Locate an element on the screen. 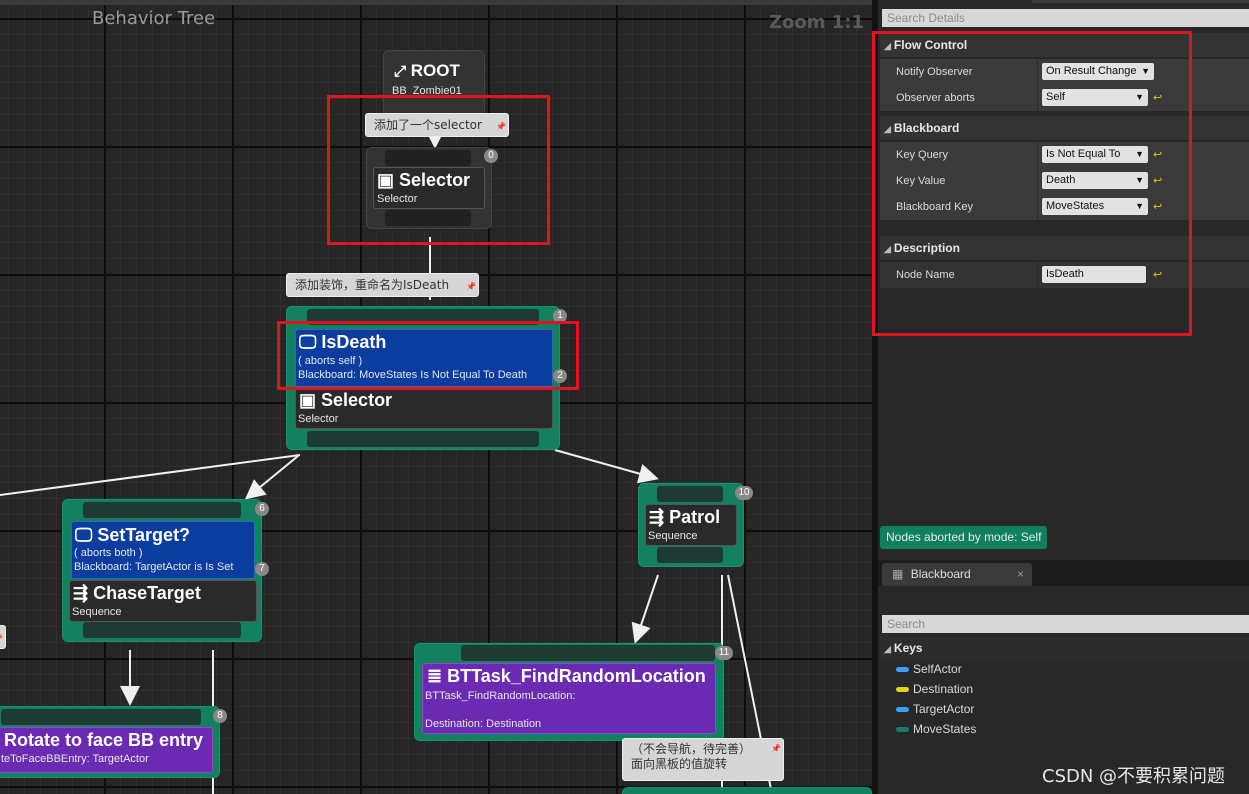 The height and width of the screenshot is (794, 1249). search-details-input: Search Details is located at coordinates (1065, 18).